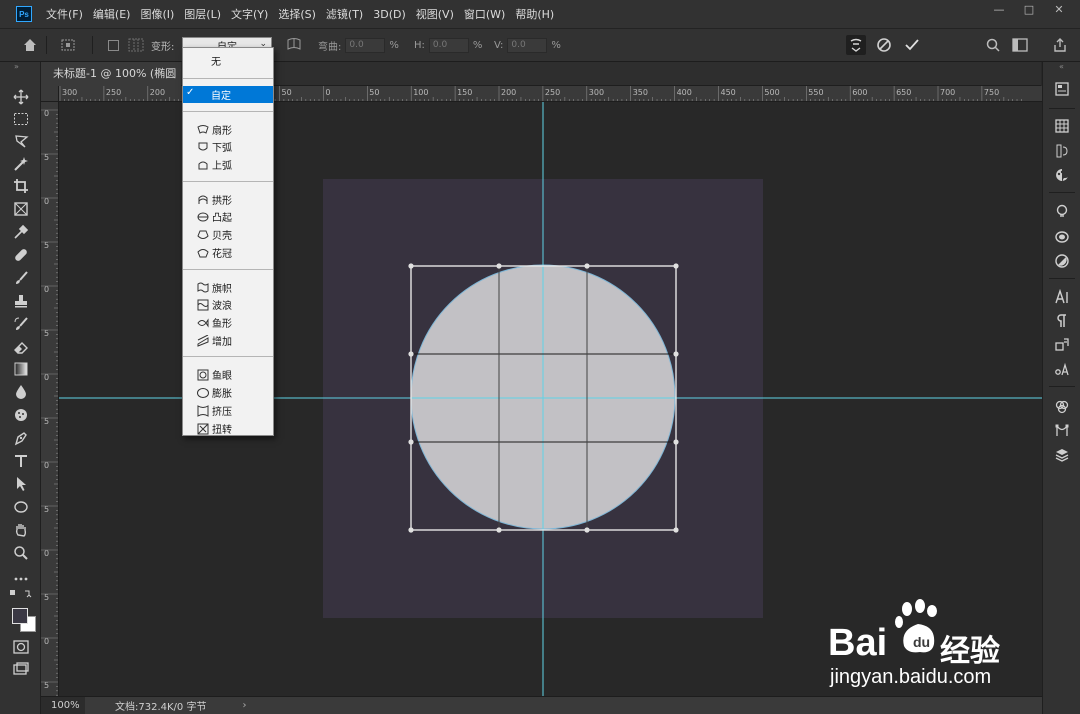 The width and height of the screenshot is (1080, 714). What do you see at coordinates (112, 14) in the screenshot?
I see `menu-edit: 编辑(E)` at bounding box center [112, 14].